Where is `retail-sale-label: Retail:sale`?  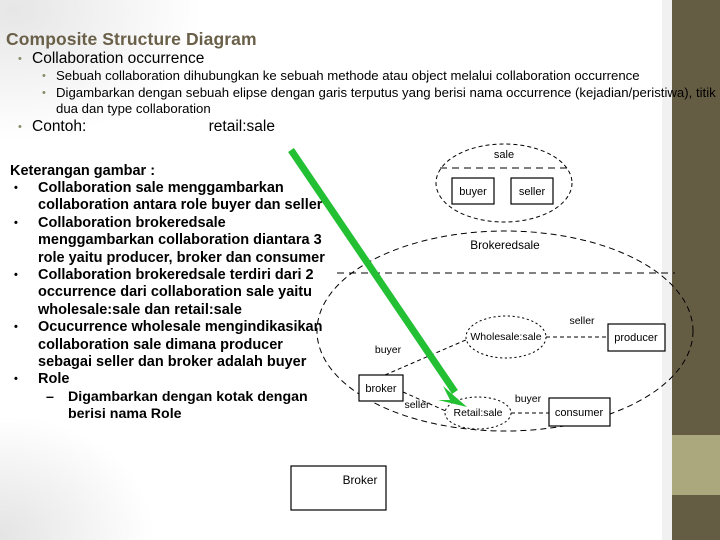
retail-sale-label: Retail:sale is located at coordinates (477, 413).